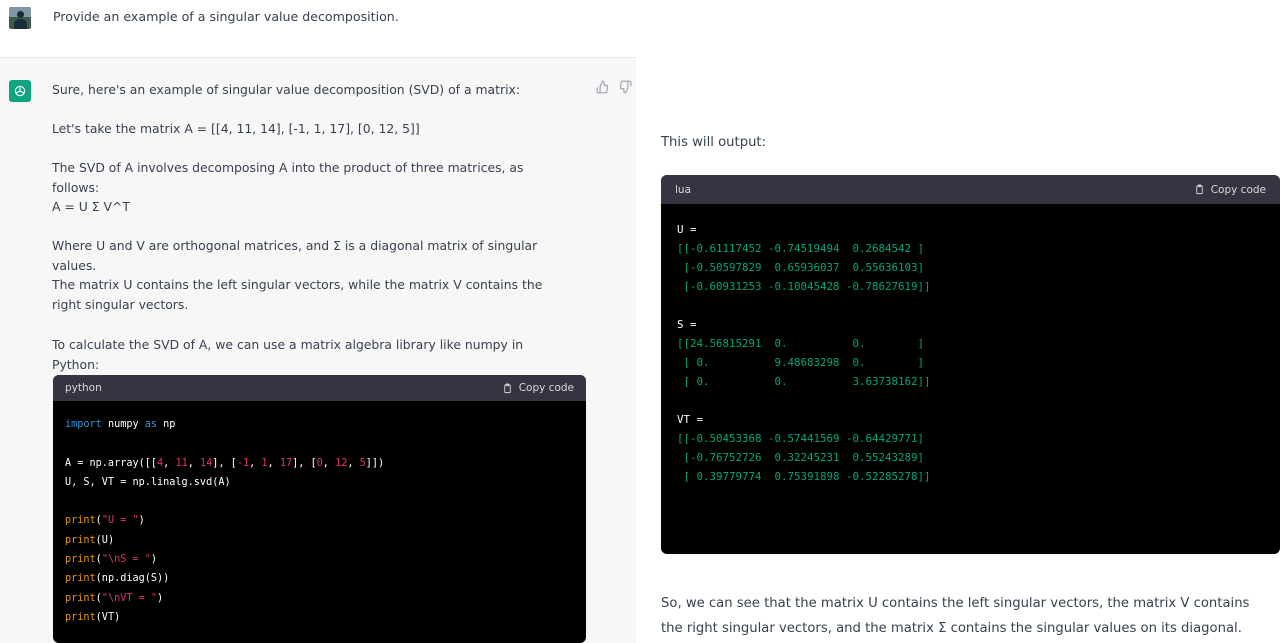  I want to click on code-language-label: python, so click(83, 388).